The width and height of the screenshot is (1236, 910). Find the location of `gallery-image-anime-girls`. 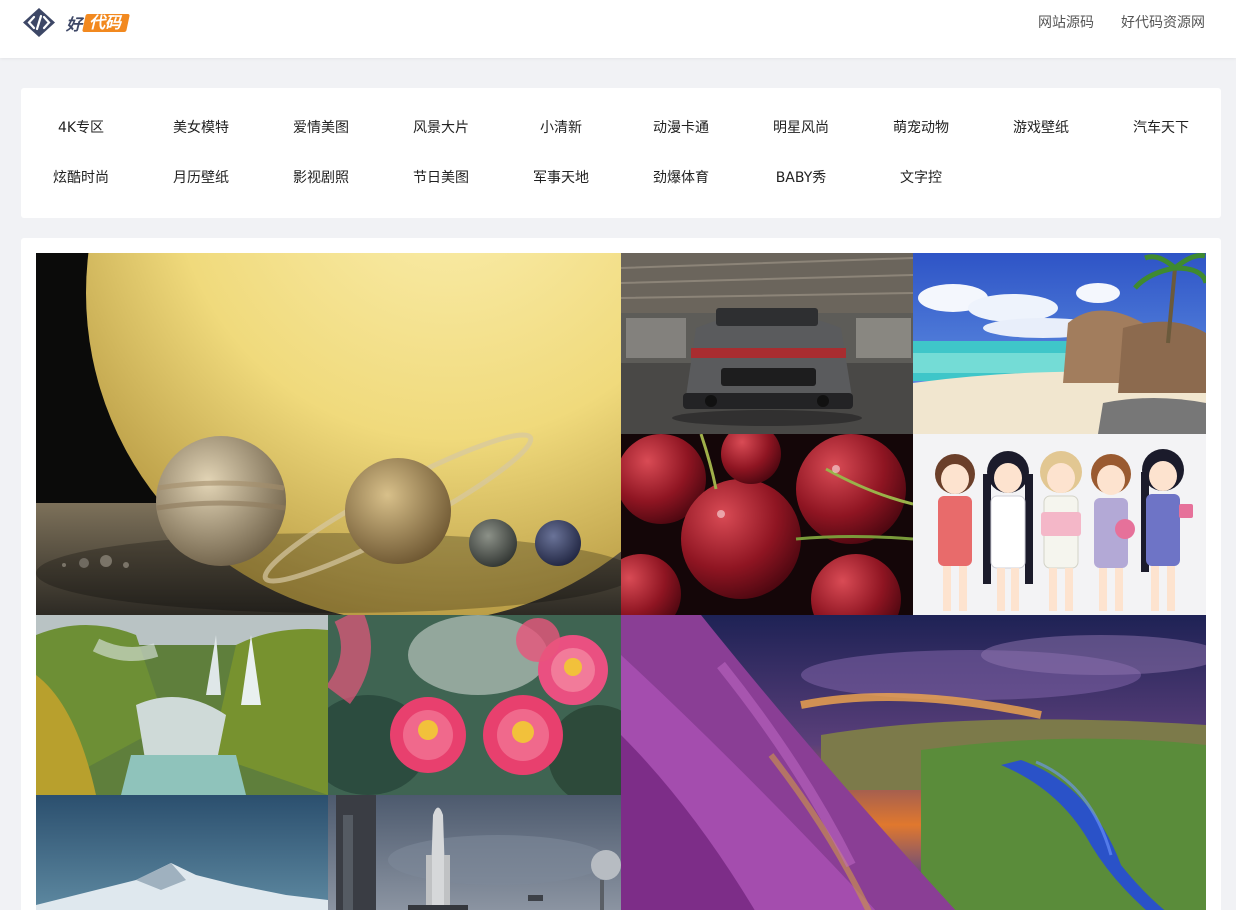

gallery-image-anime-girls is located at coordinates (1059, 524).